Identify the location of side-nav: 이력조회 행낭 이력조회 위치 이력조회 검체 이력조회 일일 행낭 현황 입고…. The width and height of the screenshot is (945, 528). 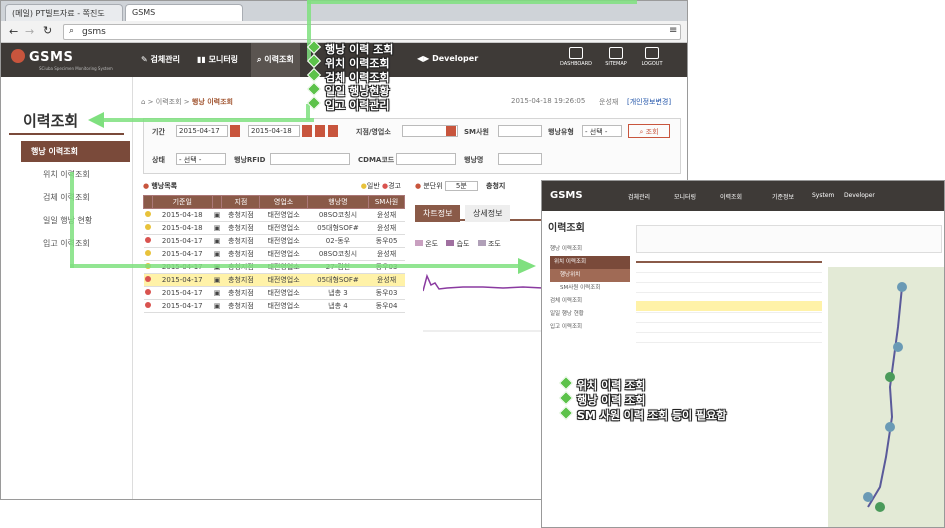
(67, 288).